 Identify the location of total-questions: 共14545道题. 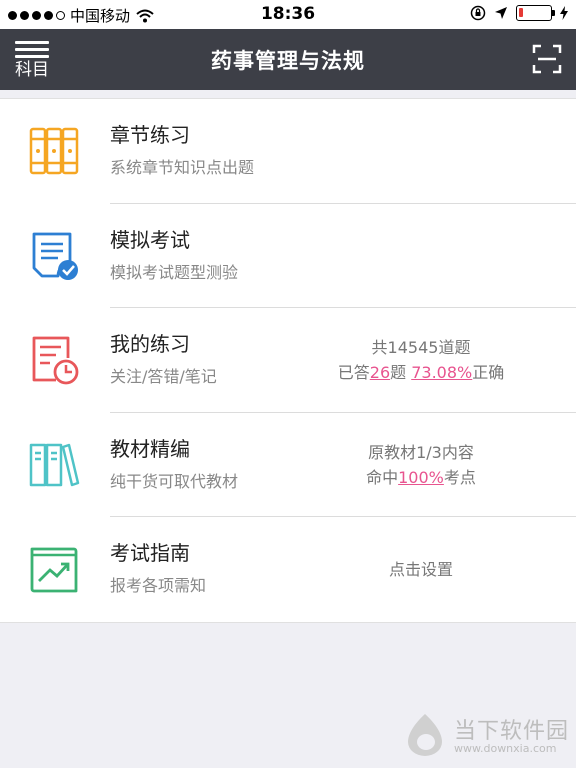
(421, 347).